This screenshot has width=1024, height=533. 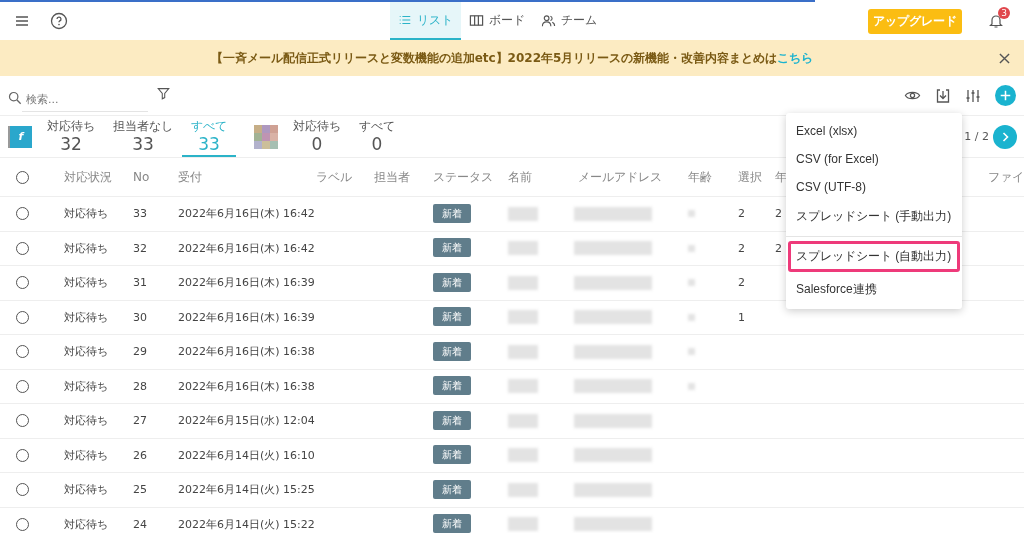 What do you see at coordinates (874, 256) in the screenshot?
I see `menu-item: スプレッドシート (自動出力)` at bounding box center [874, 256].